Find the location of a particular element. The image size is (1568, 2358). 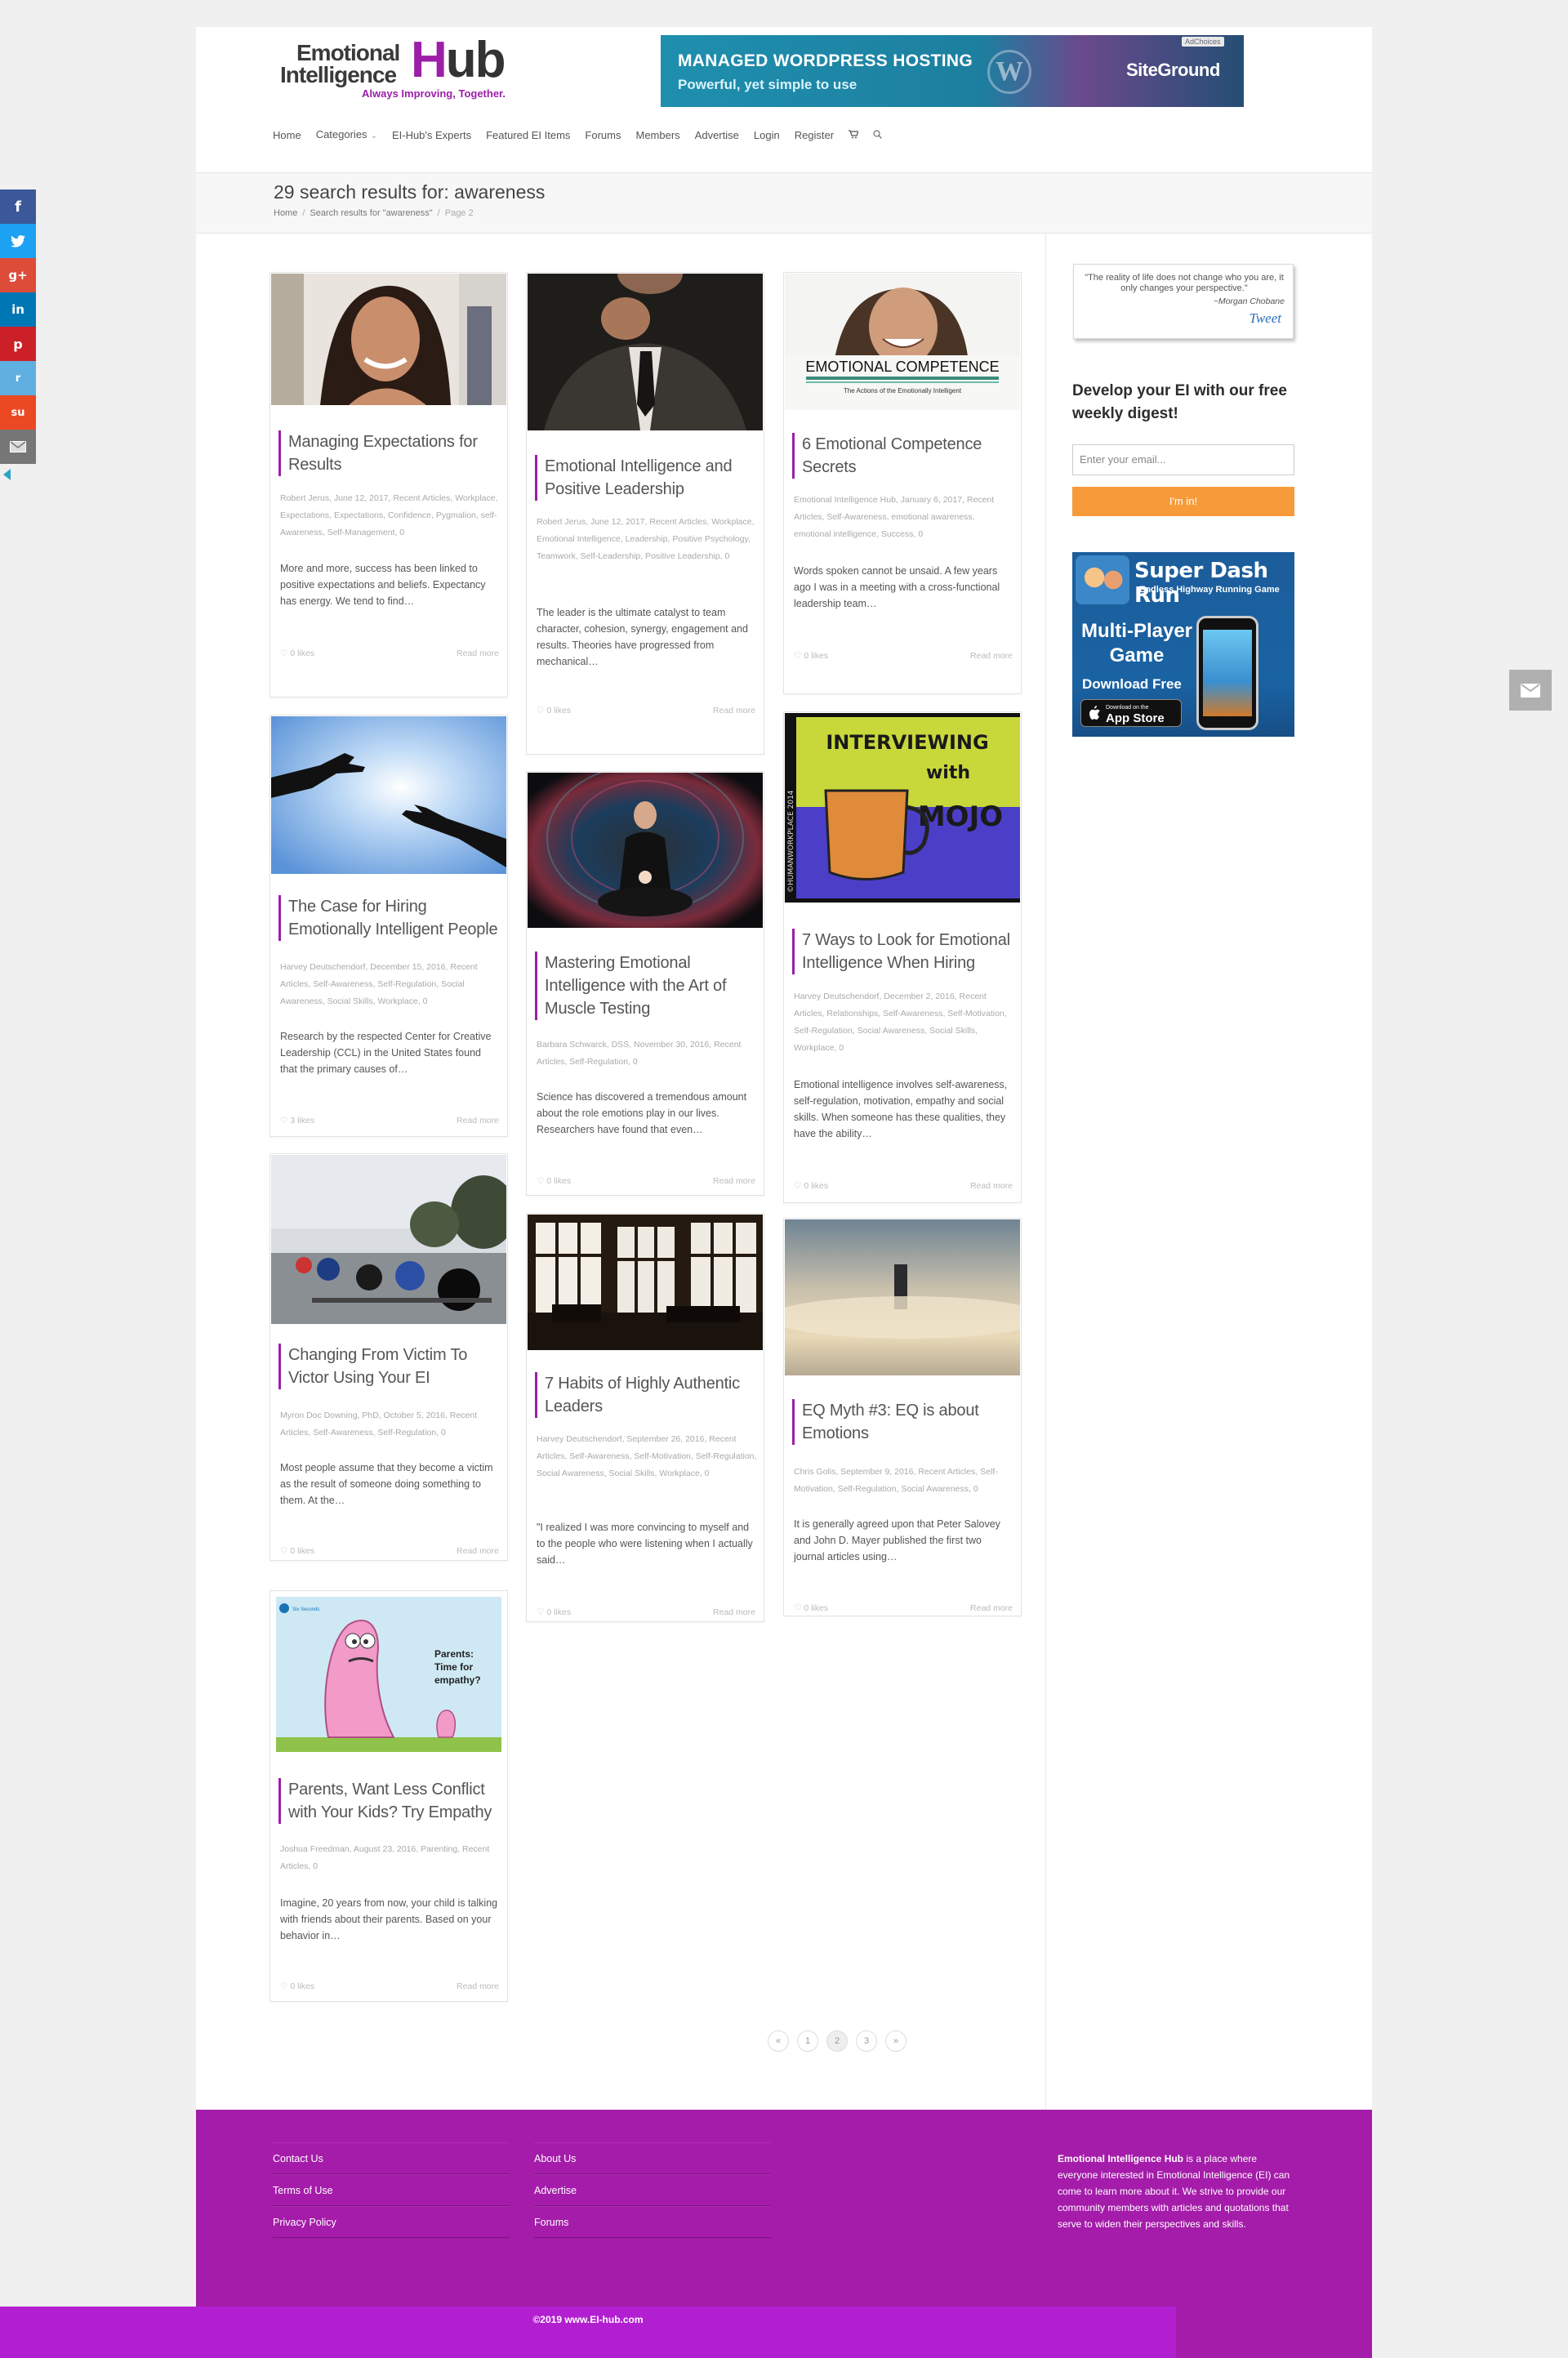

nav-featured: Featured EI Items is located at coordinates (528, 135).